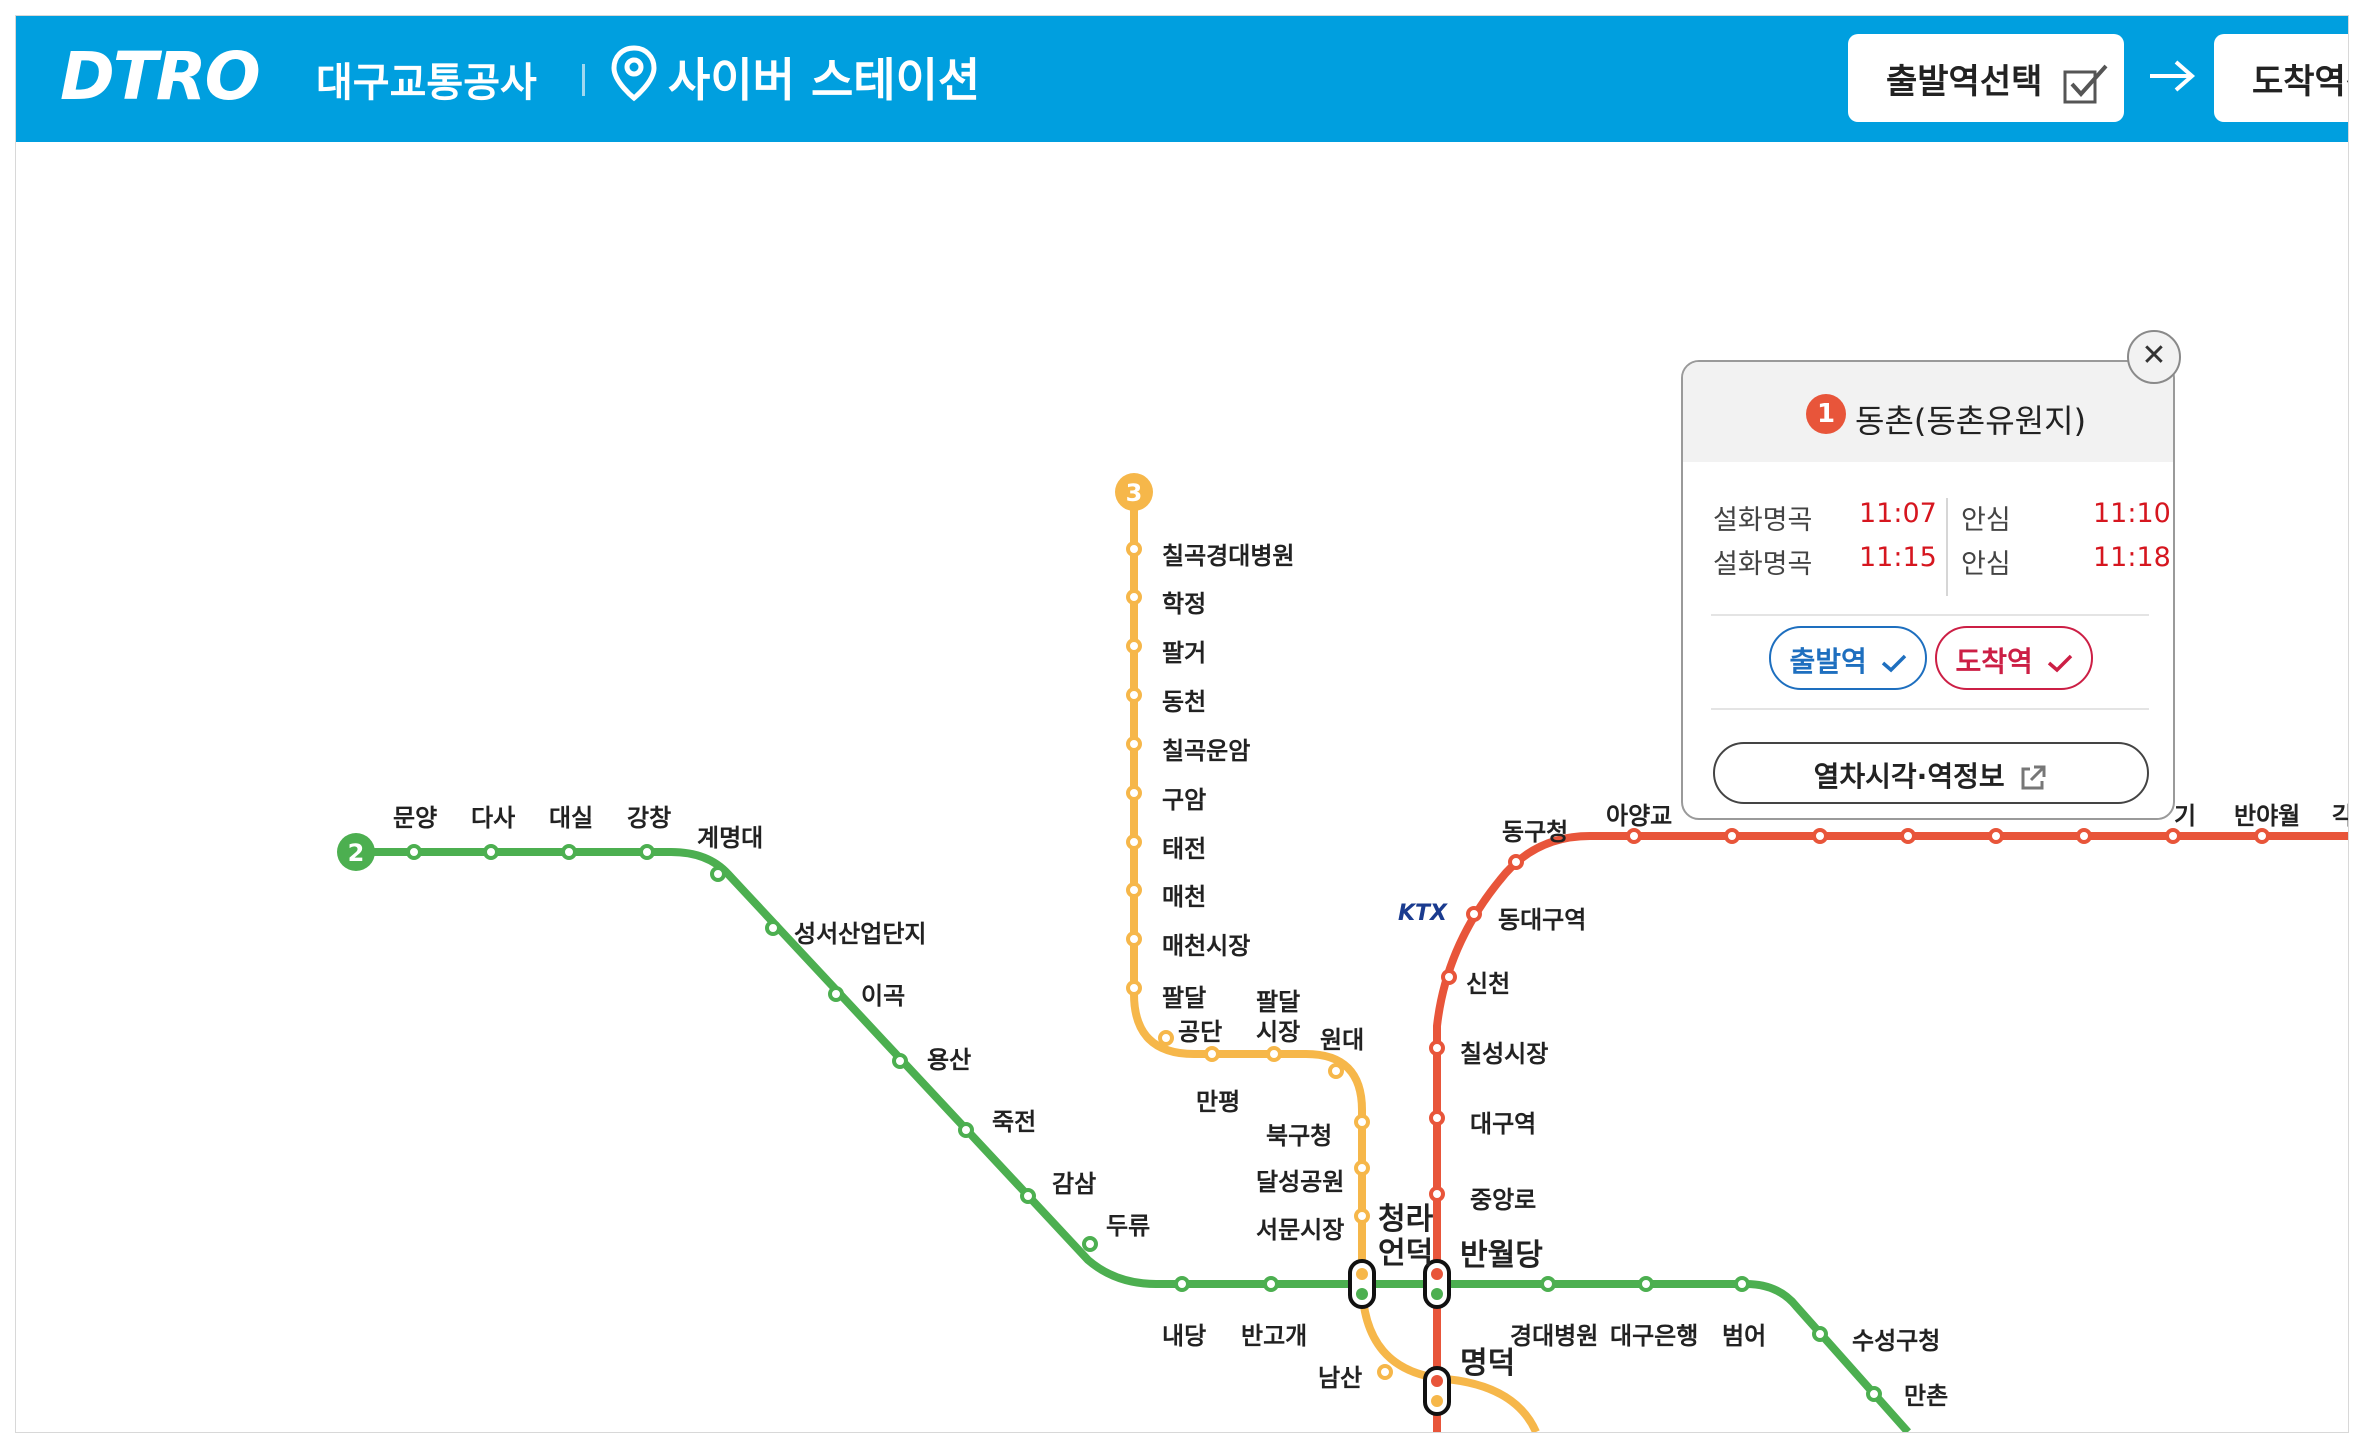 The image size is (2362, 1446). Describe the element at coordinates (1931, 773) in the screenshot. I see `train-info-button: 열차시각·역정보` at that location.